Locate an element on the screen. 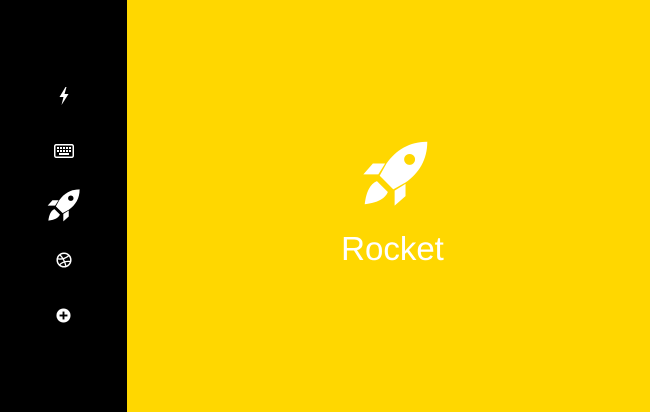 The width and height of the screenshot is (650, 412). dribbble-icon is located at coordinates (63, 260).